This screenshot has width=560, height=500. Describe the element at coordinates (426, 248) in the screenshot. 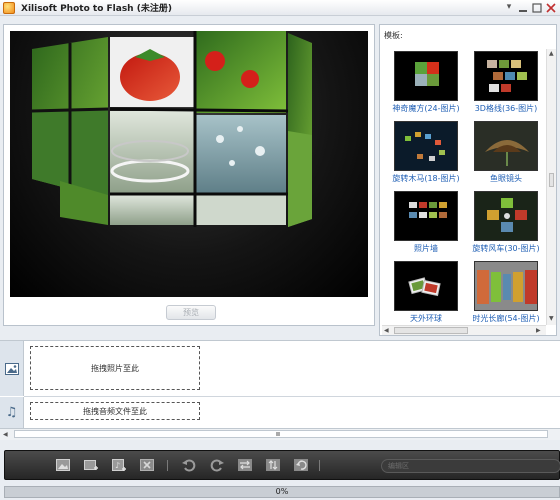

I see `template-caption: 照片墙` at that location.